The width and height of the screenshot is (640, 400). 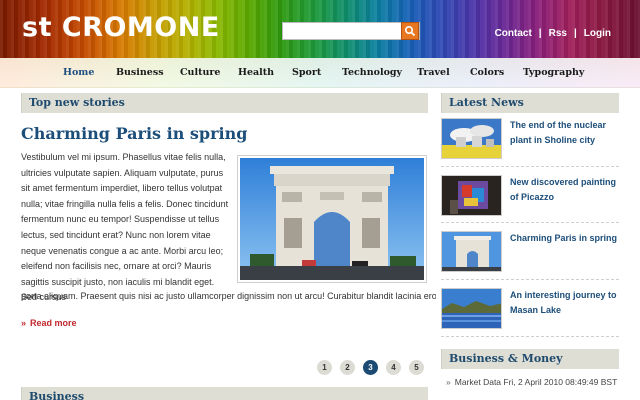 What do you see at coordinates (53, 323) in the screenshot?
I see `read-more-label: Read more` at bounding box center [53, 323].